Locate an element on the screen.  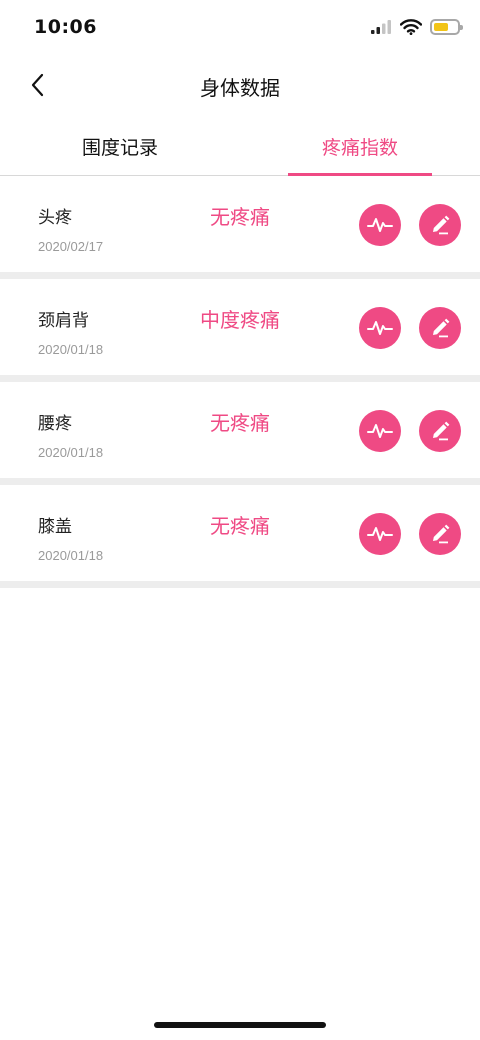
record-name: 腰疼 is located at coordinates (55, 424).